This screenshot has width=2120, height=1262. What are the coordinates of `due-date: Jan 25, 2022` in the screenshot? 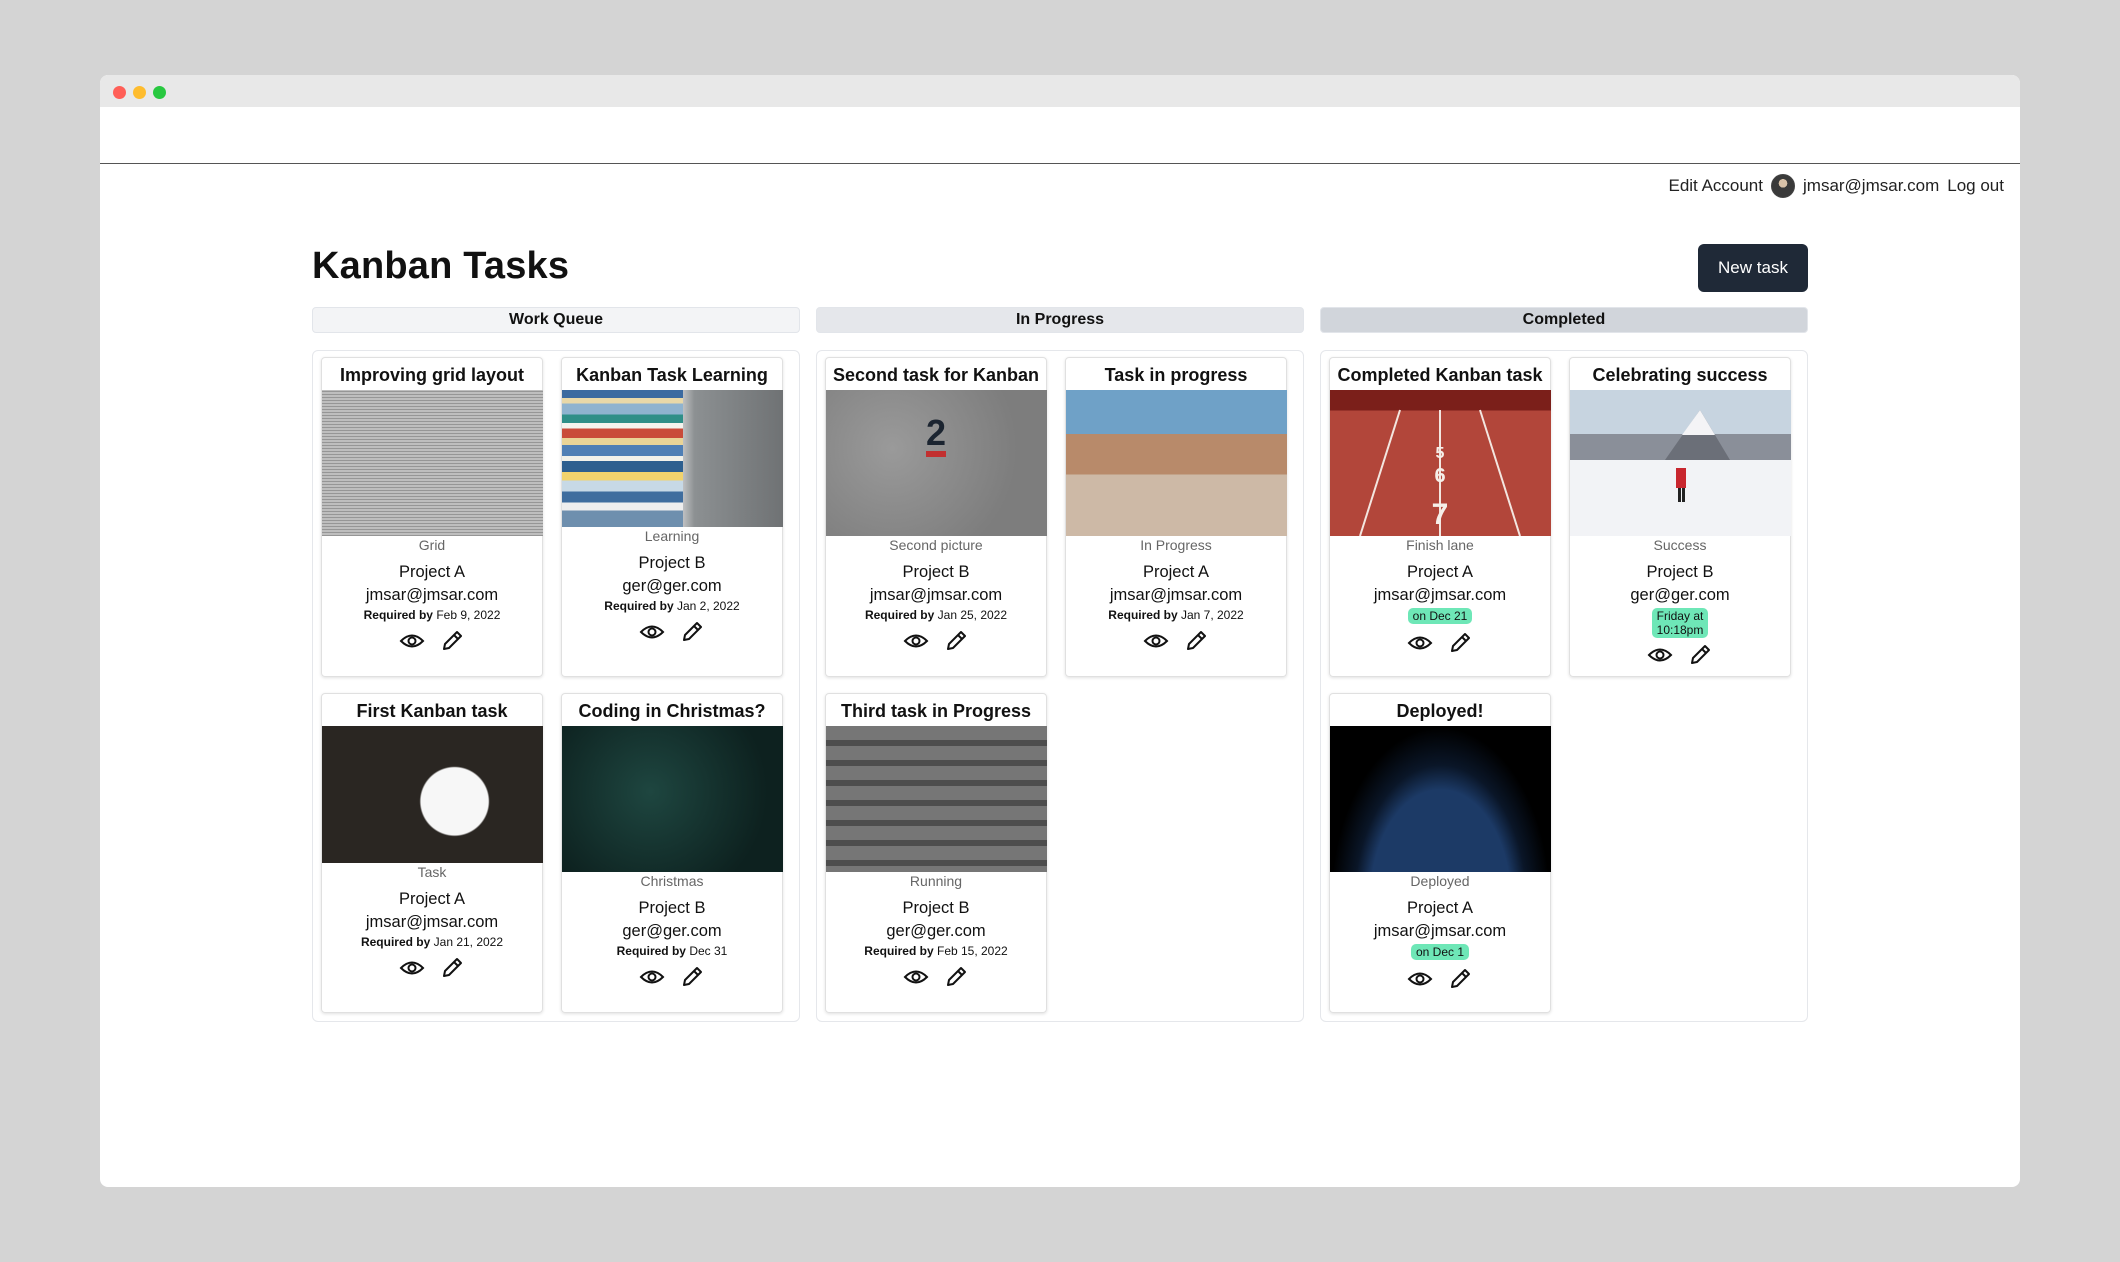 It's located at (972, 615).